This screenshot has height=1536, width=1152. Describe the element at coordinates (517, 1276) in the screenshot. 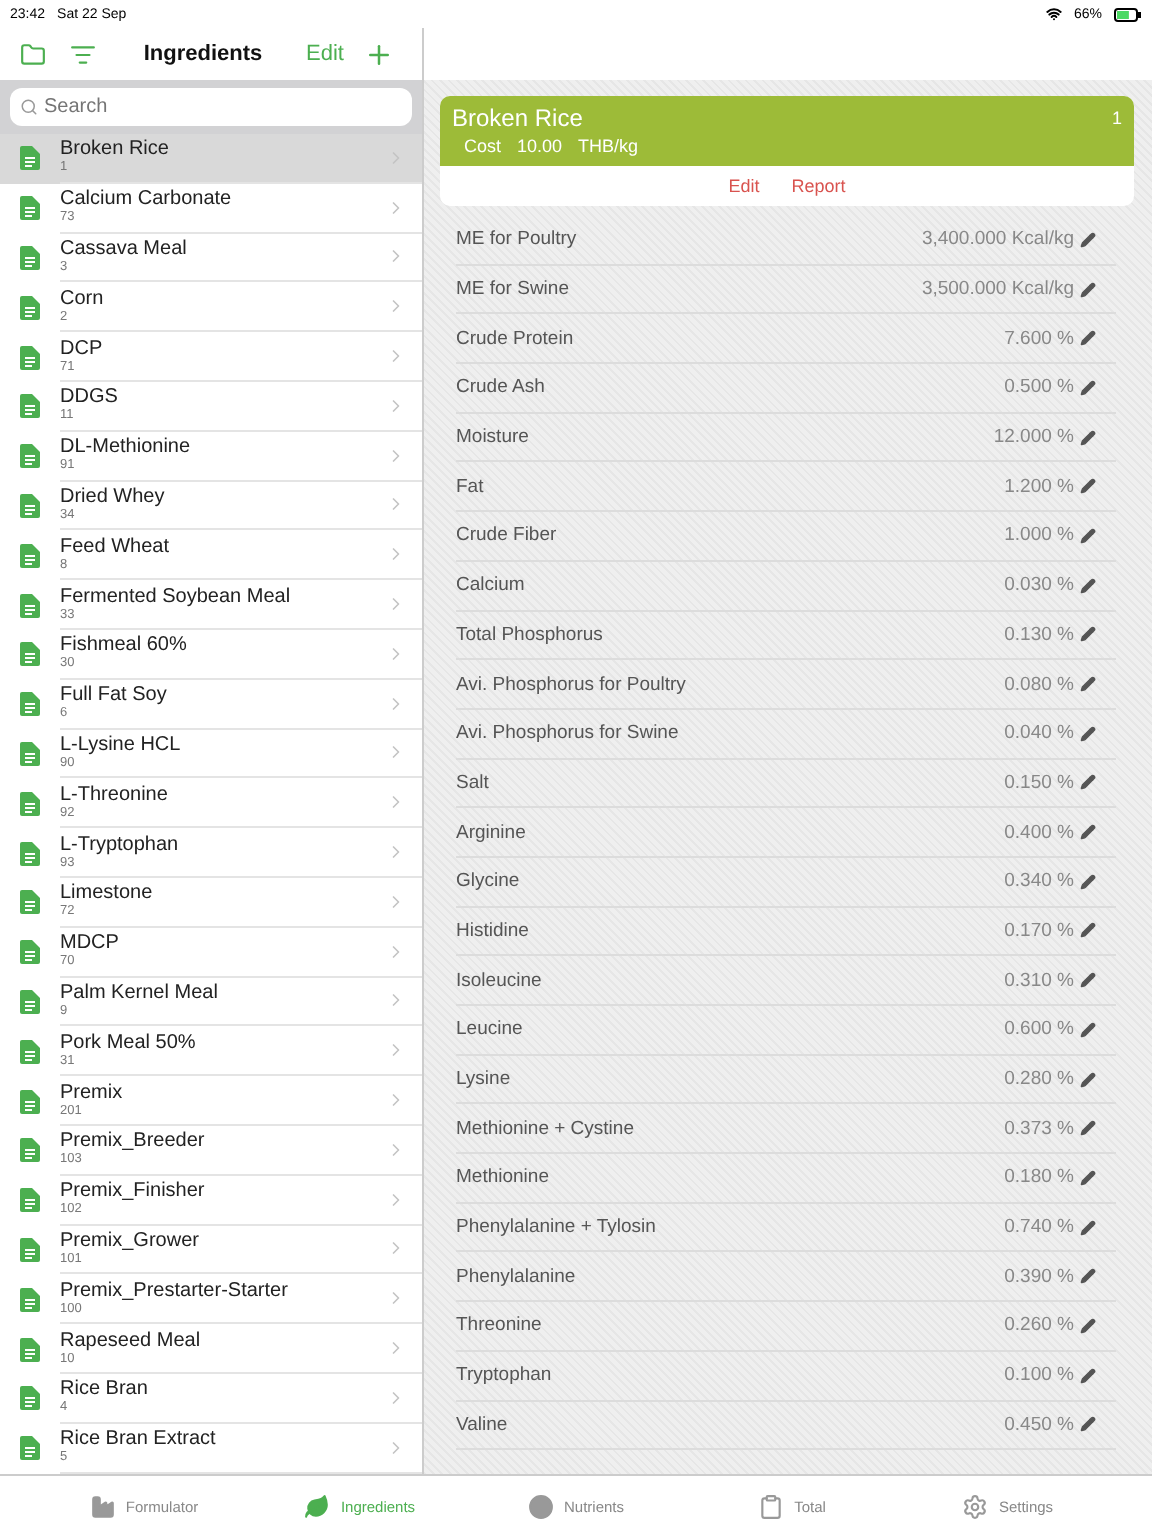

I see `nutrient-name: Phenylalanine` at that location.